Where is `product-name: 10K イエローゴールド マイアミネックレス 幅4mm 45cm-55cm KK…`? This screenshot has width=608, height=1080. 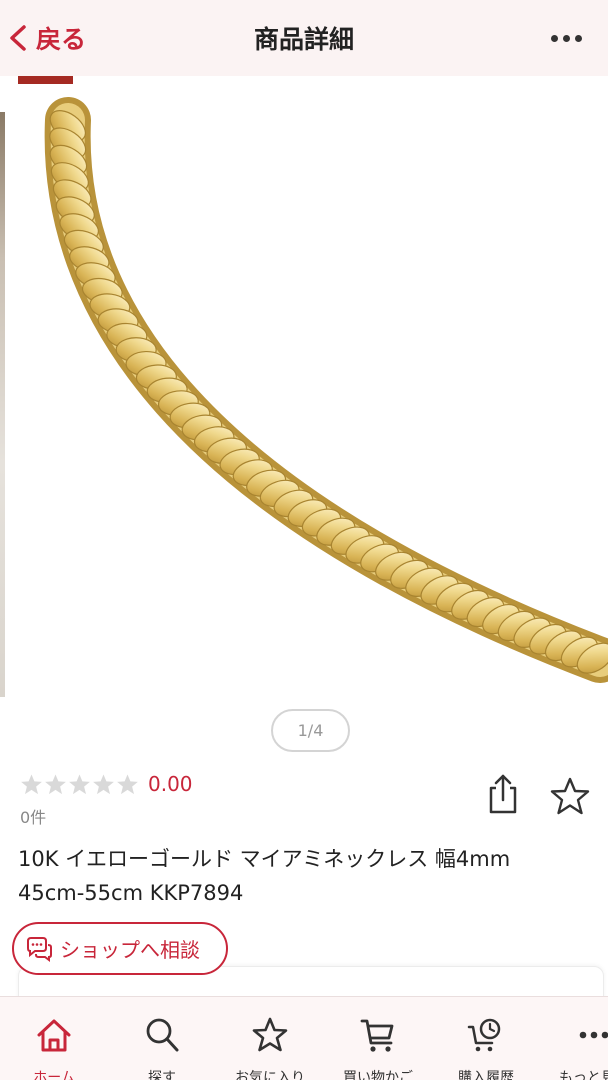
product-name: 10K イエローゴールド マイアミネックレス 幅4mm 45cm-55cm KK… is located at coordinates (313, 876).